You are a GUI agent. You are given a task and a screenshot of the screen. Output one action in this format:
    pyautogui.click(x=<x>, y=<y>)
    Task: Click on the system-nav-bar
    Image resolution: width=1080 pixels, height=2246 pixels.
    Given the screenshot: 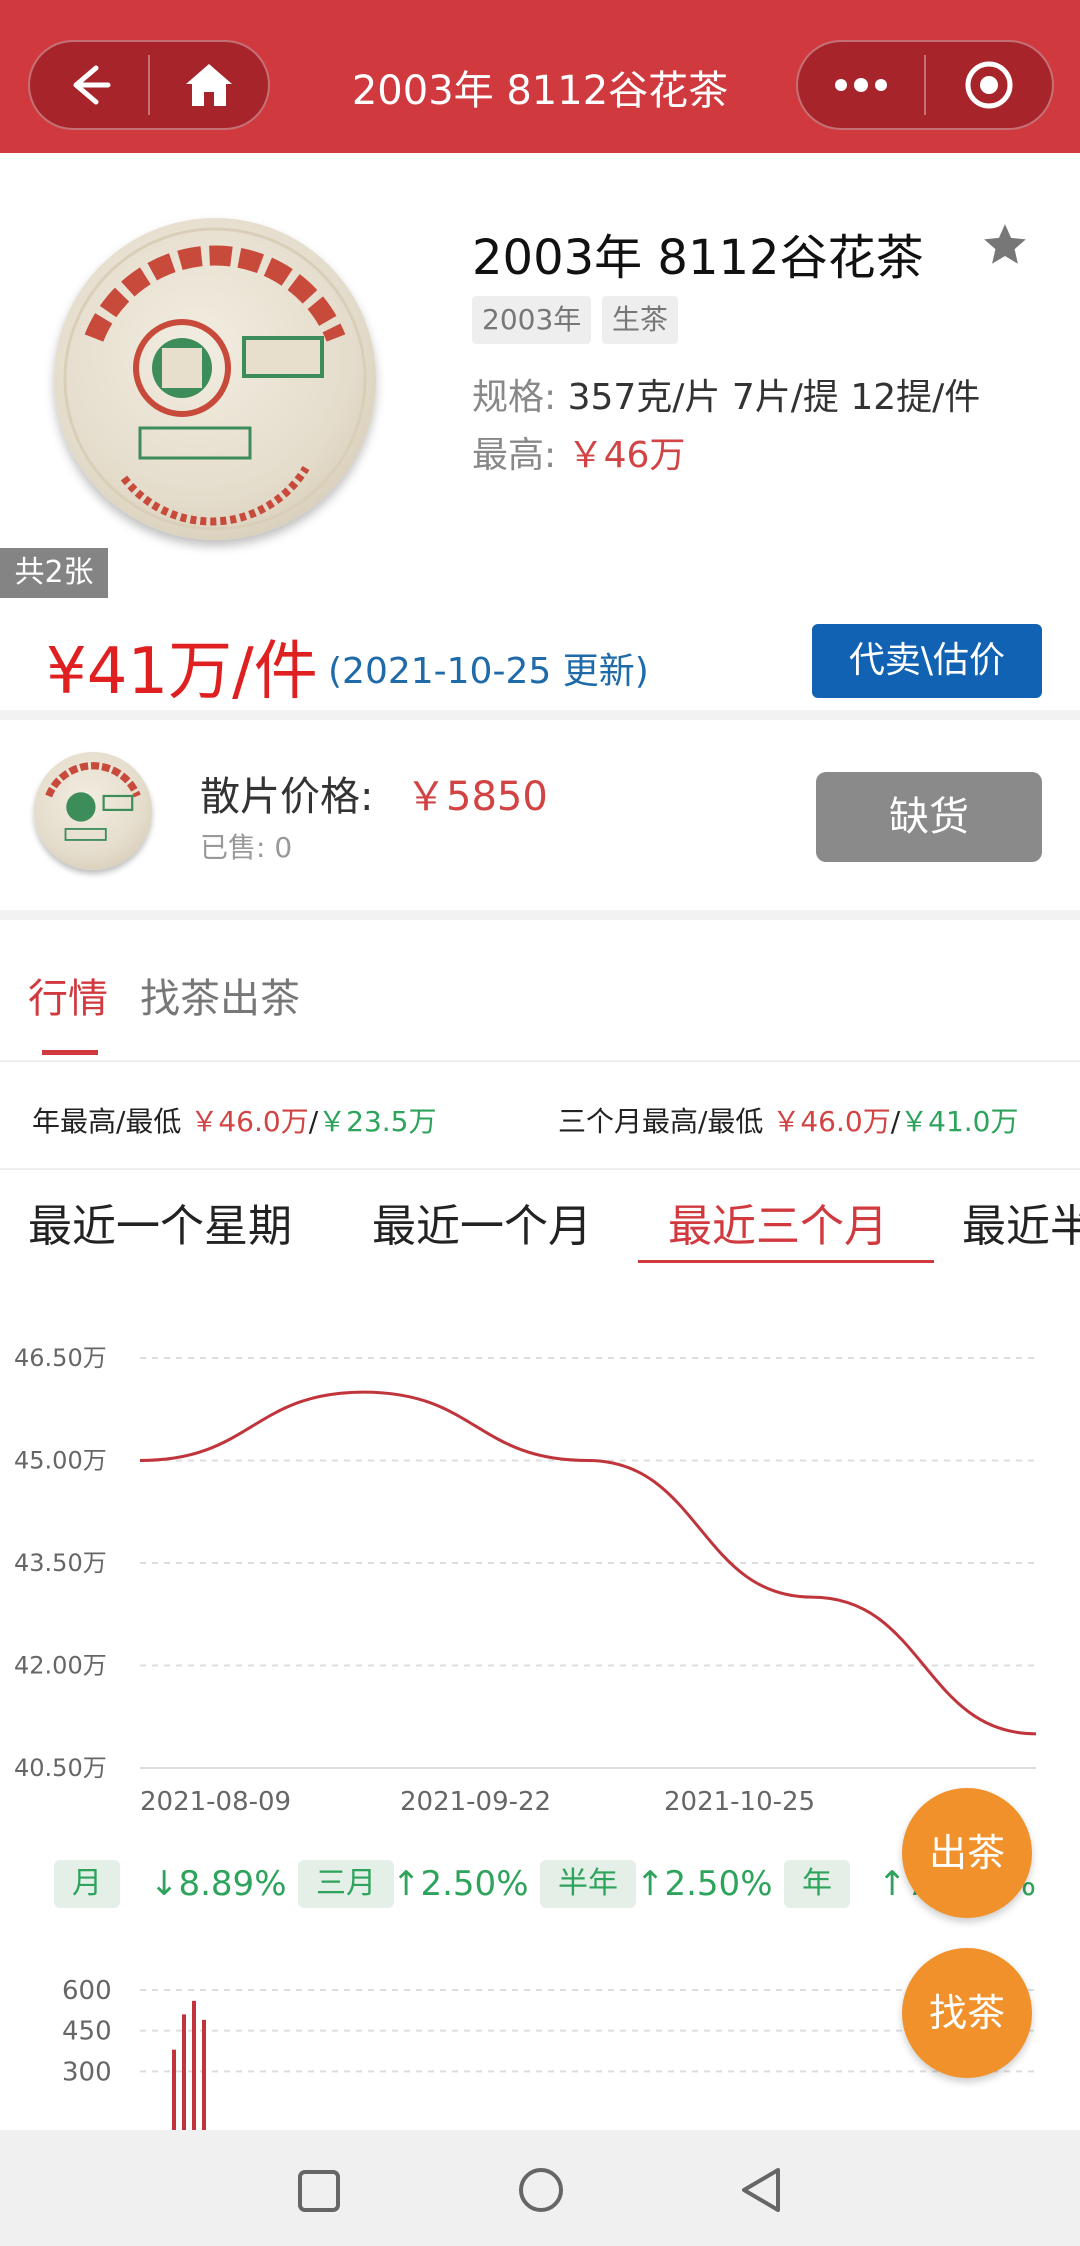 What is the action you would take?
    pyautogui.click(x=540, y=2188)
    